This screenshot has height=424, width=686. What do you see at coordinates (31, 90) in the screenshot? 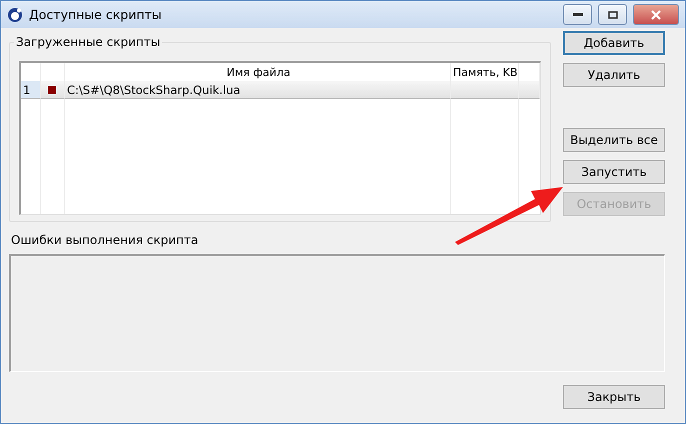
I see `row-number: 1` at bounding box center [31, 90].